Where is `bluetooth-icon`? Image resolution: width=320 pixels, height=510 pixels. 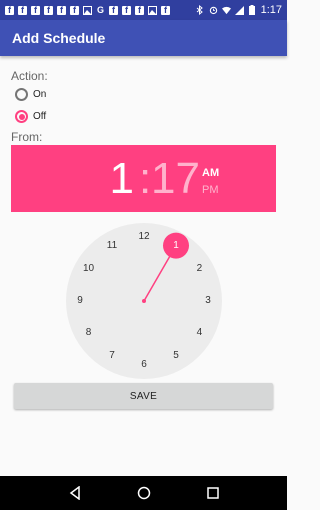 bluetooth-icon is located at coordinates (200, 10).